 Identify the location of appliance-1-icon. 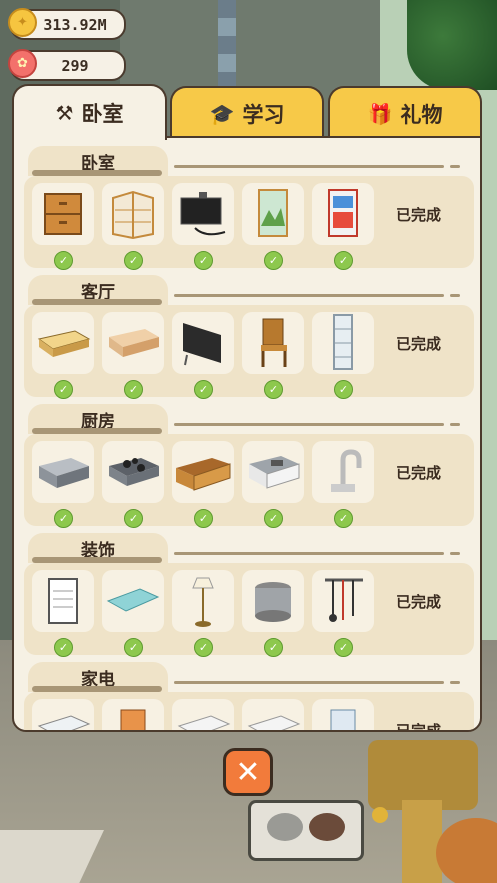
(63, 714).